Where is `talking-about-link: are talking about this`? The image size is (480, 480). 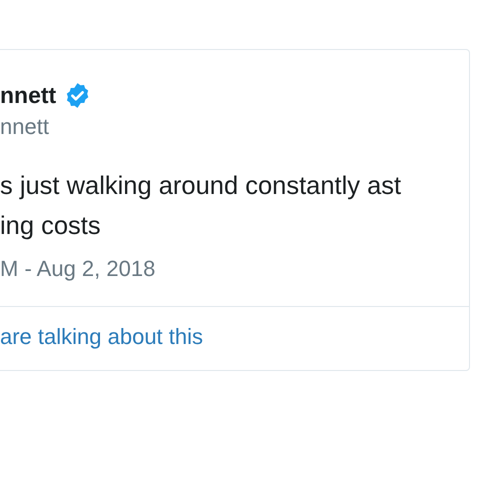
talking-about-link: are talking about this is located at coordinates (102, 336).